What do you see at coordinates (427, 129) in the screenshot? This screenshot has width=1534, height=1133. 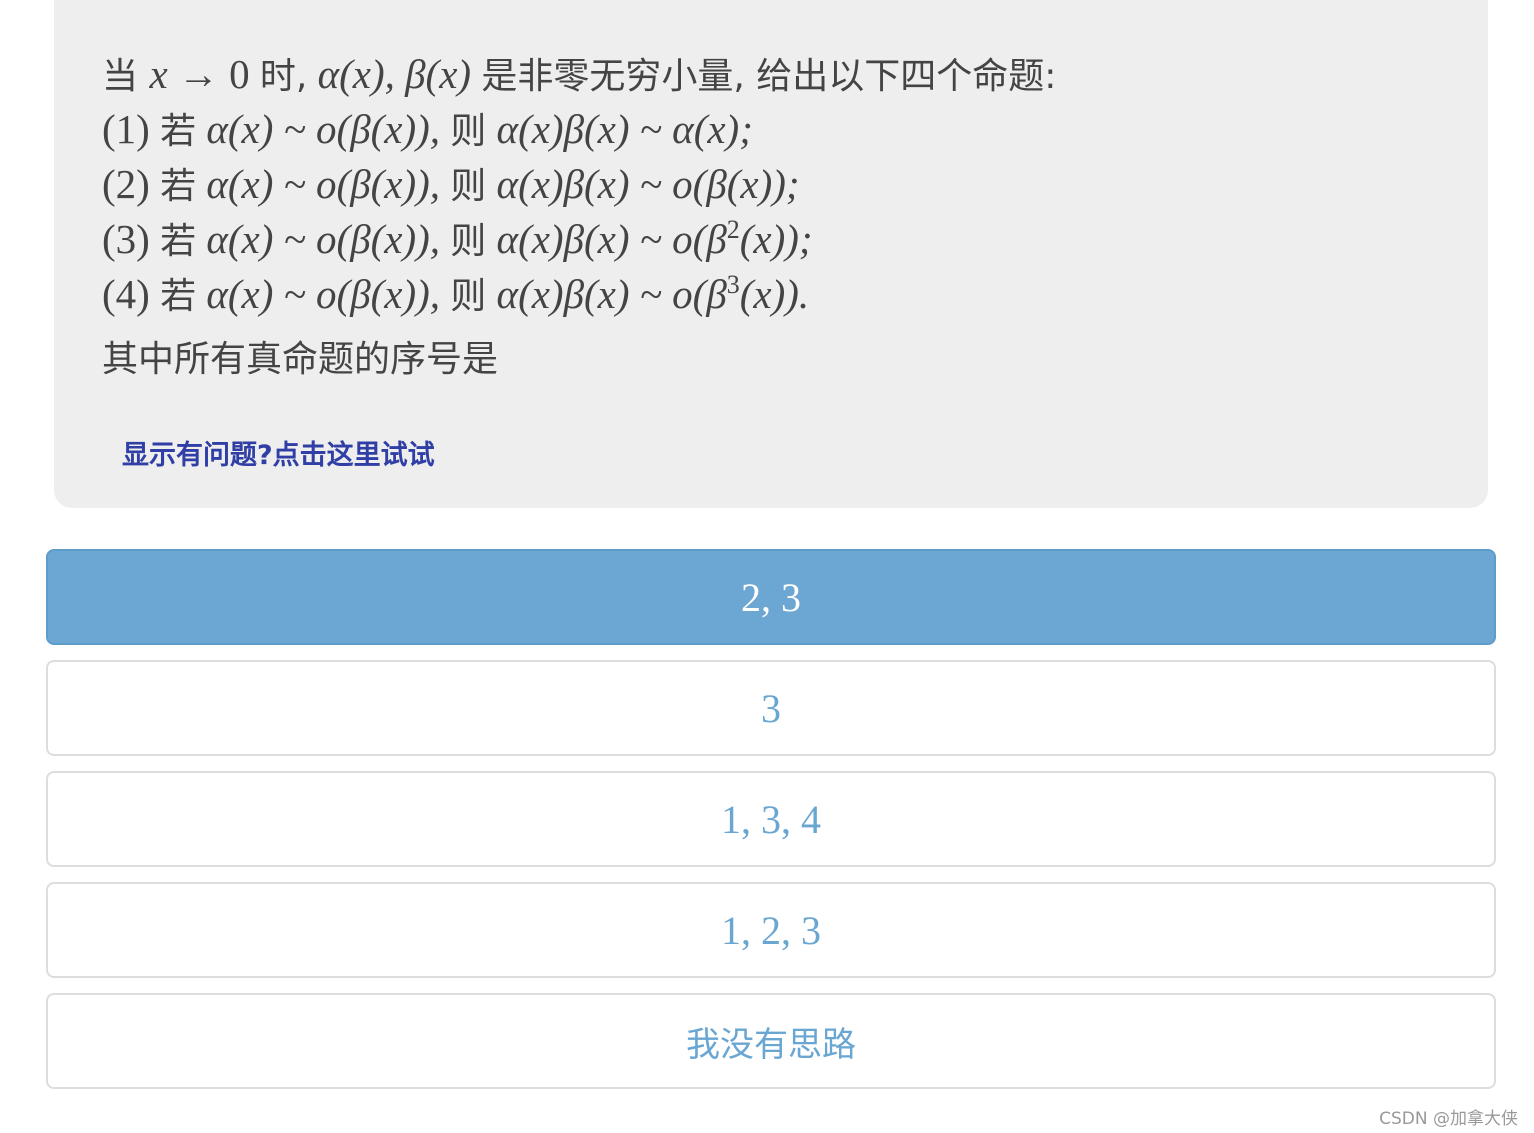 I see `proposition-1: (1) 若 α(x) ~ o(β(x)), 则 α(x)β(x) ~ α(x);` at bounding box center [427, 129].